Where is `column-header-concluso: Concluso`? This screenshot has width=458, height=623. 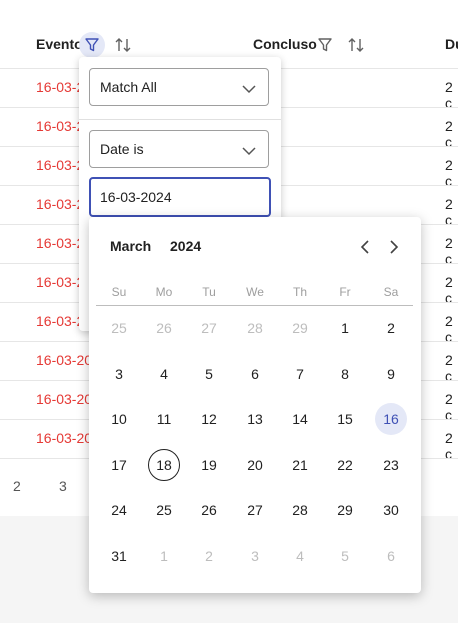
column-header-concluso: Concluso is located at coordinates (285, 44).